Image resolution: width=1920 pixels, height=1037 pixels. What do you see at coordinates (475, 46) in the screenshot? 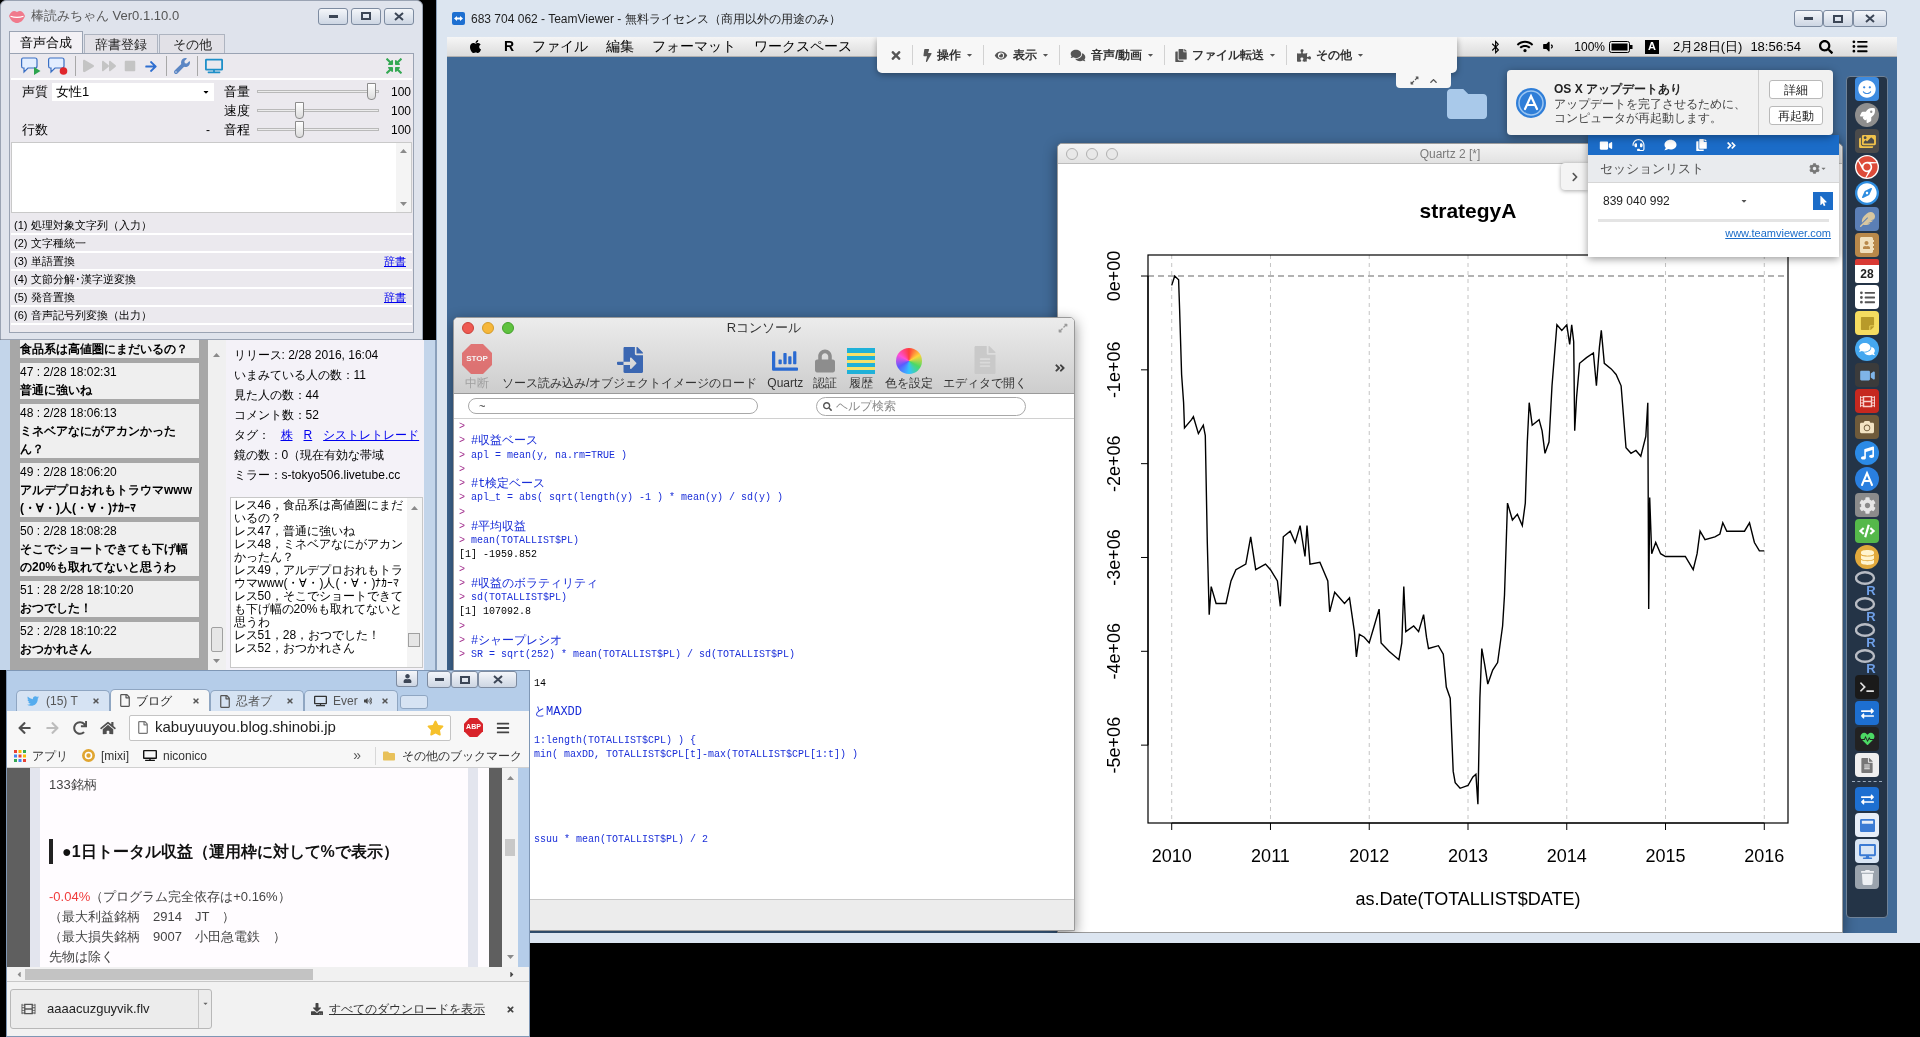
I see `apple-icon` at bounding box center [475, 46].